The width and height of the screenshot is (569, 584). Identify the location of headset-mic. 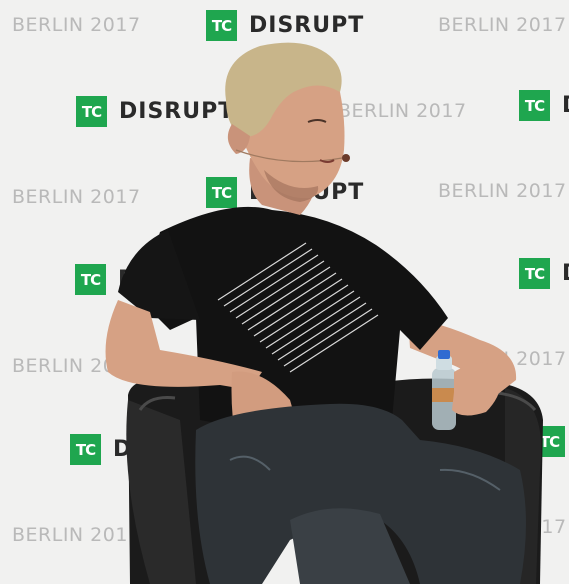
(346, 158).